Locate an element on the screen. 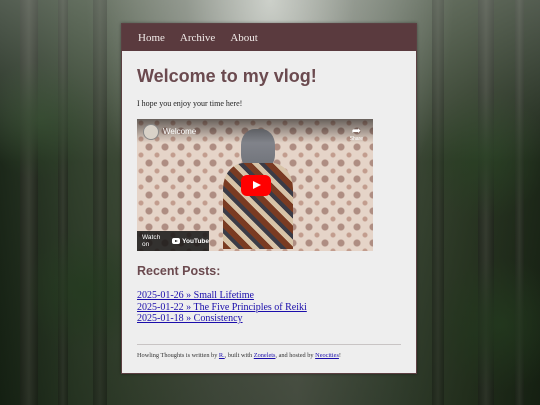  youtube-logo: YouTube is located at coordinates (190, 241).